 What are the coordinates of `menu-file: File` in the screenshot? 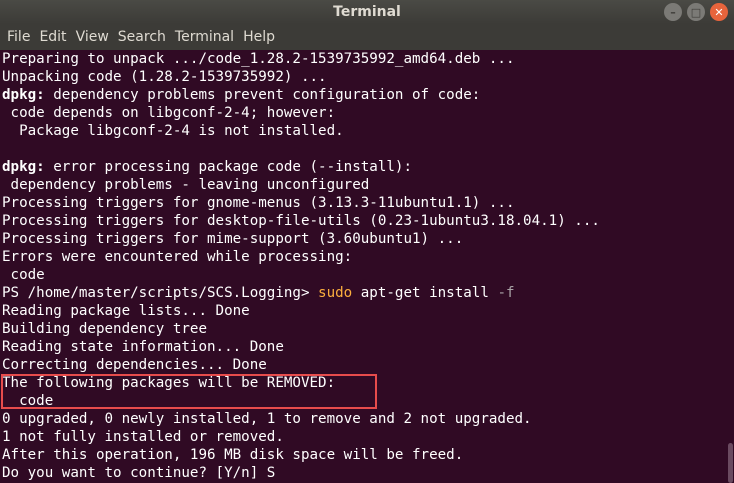 It's located at (18, 37).